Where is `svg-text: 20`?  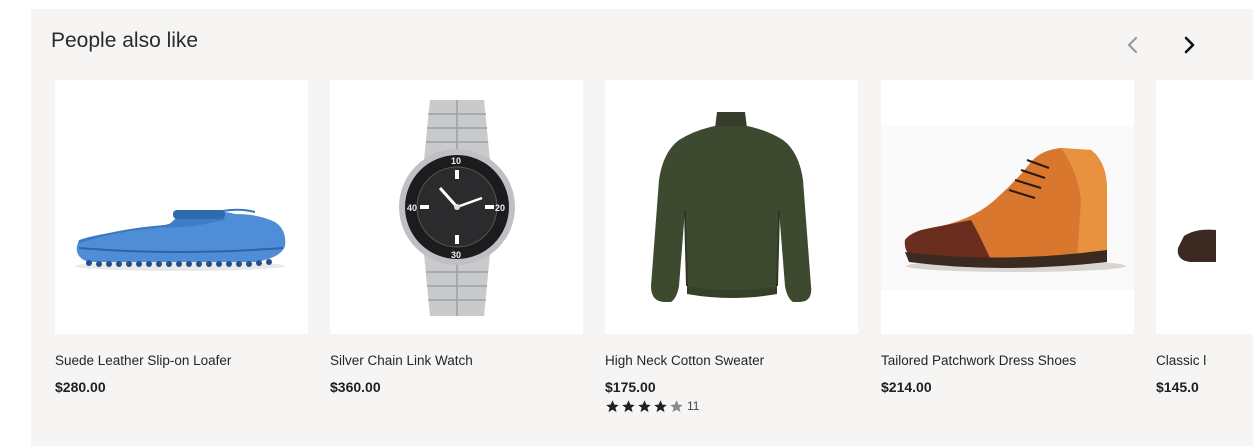
svg-text: 20 is located at coordinates (500, 208).